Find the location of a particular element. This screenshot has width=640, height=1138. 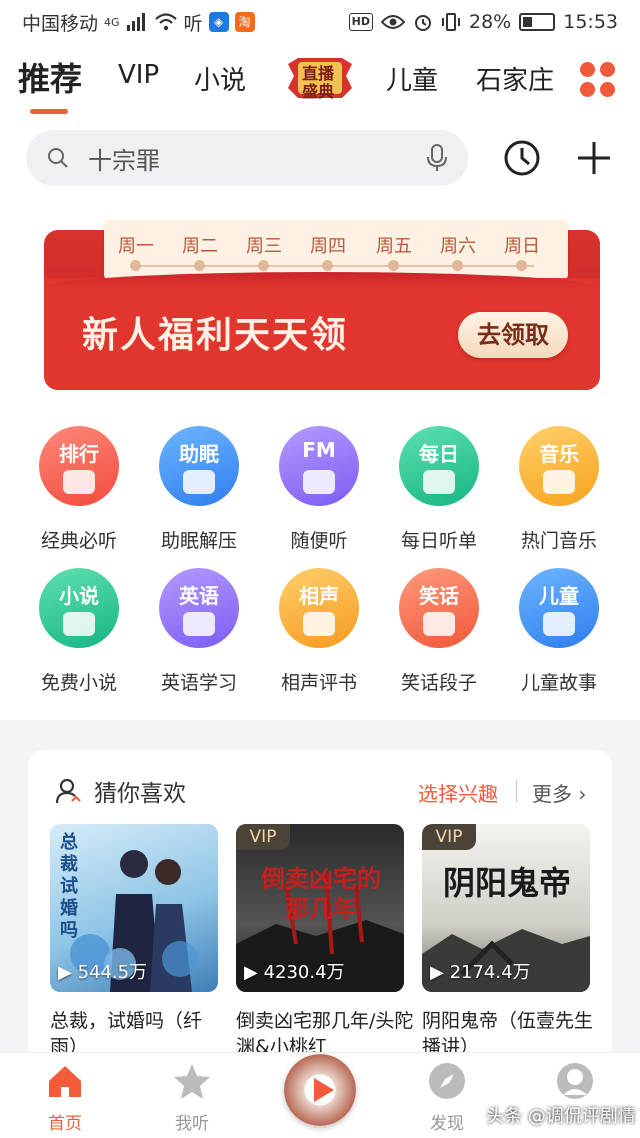

weekday-sun: 周日 is located at coordinates (522, 246).